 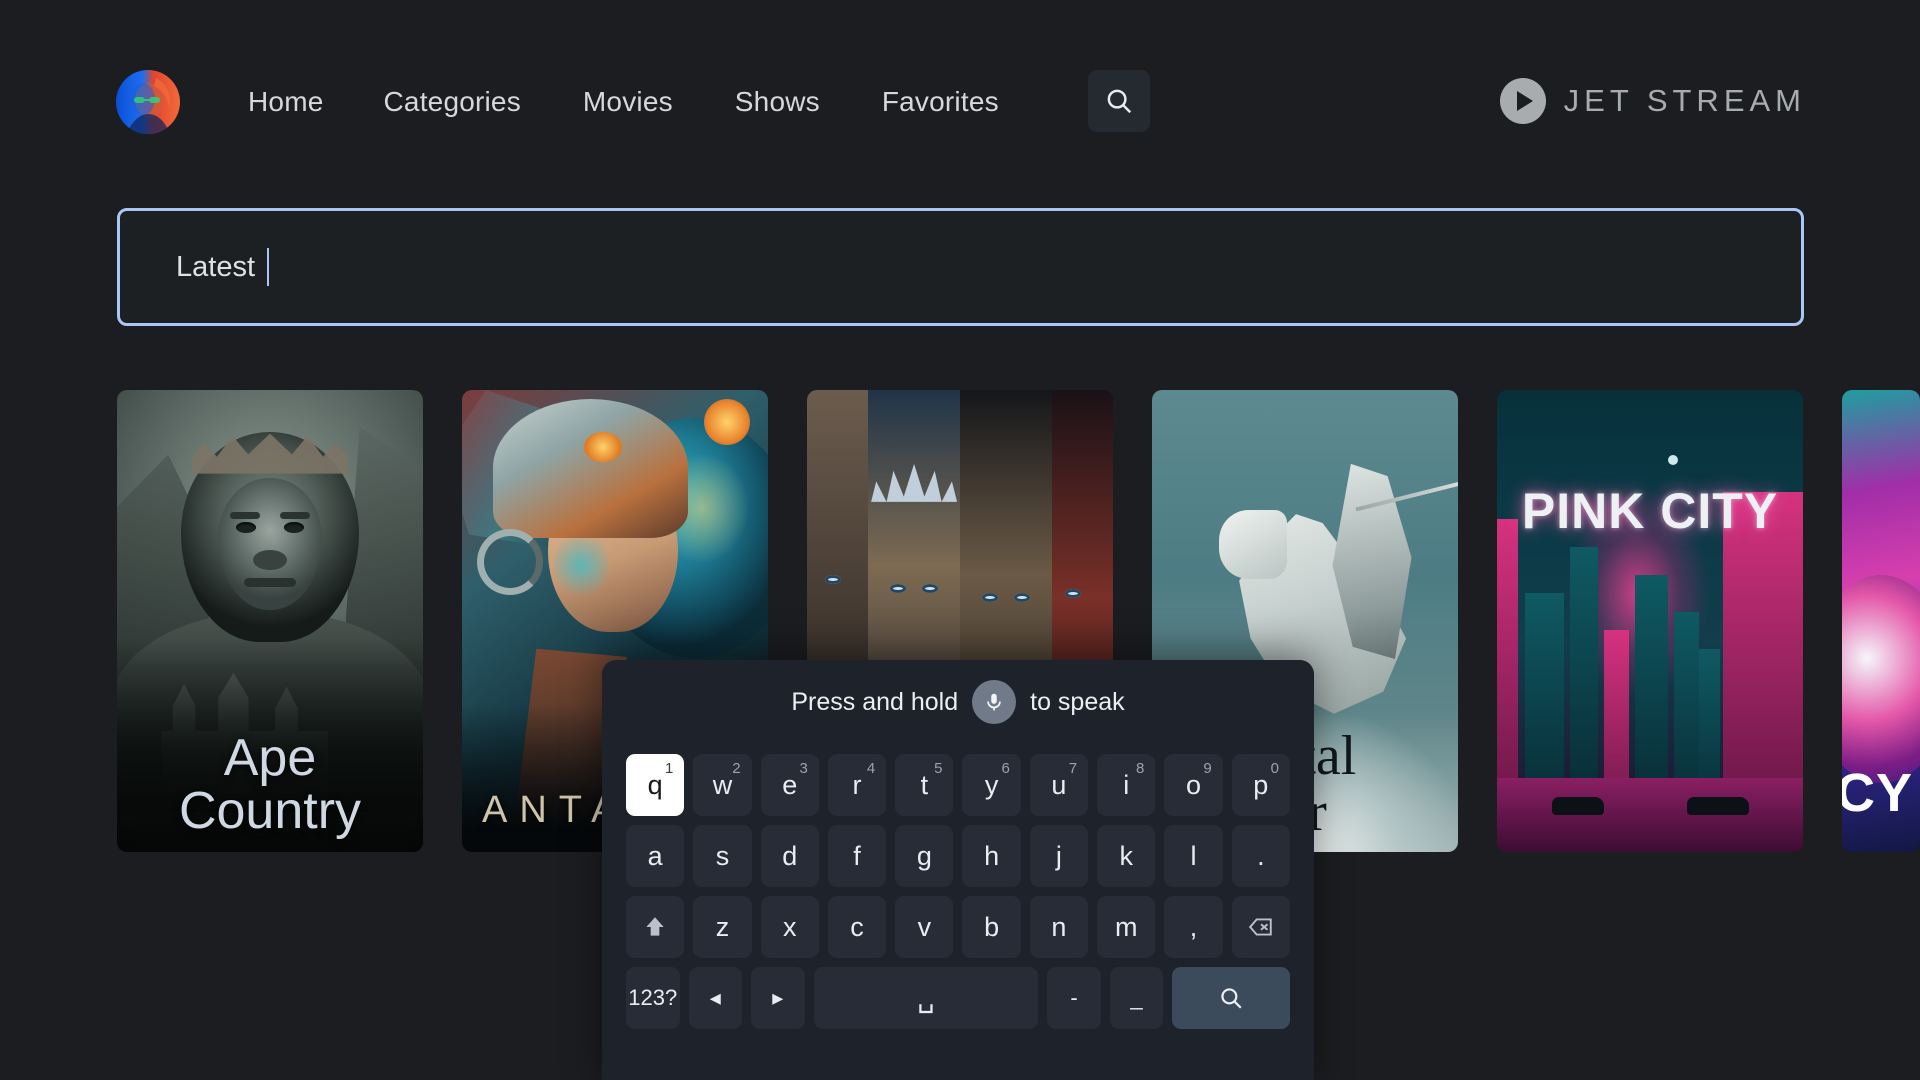 I want to click on keyboard-row-1: q1 w2 e3 r4 t5 y6 u7 i8 o9 p0, so click(x=958, y=785).